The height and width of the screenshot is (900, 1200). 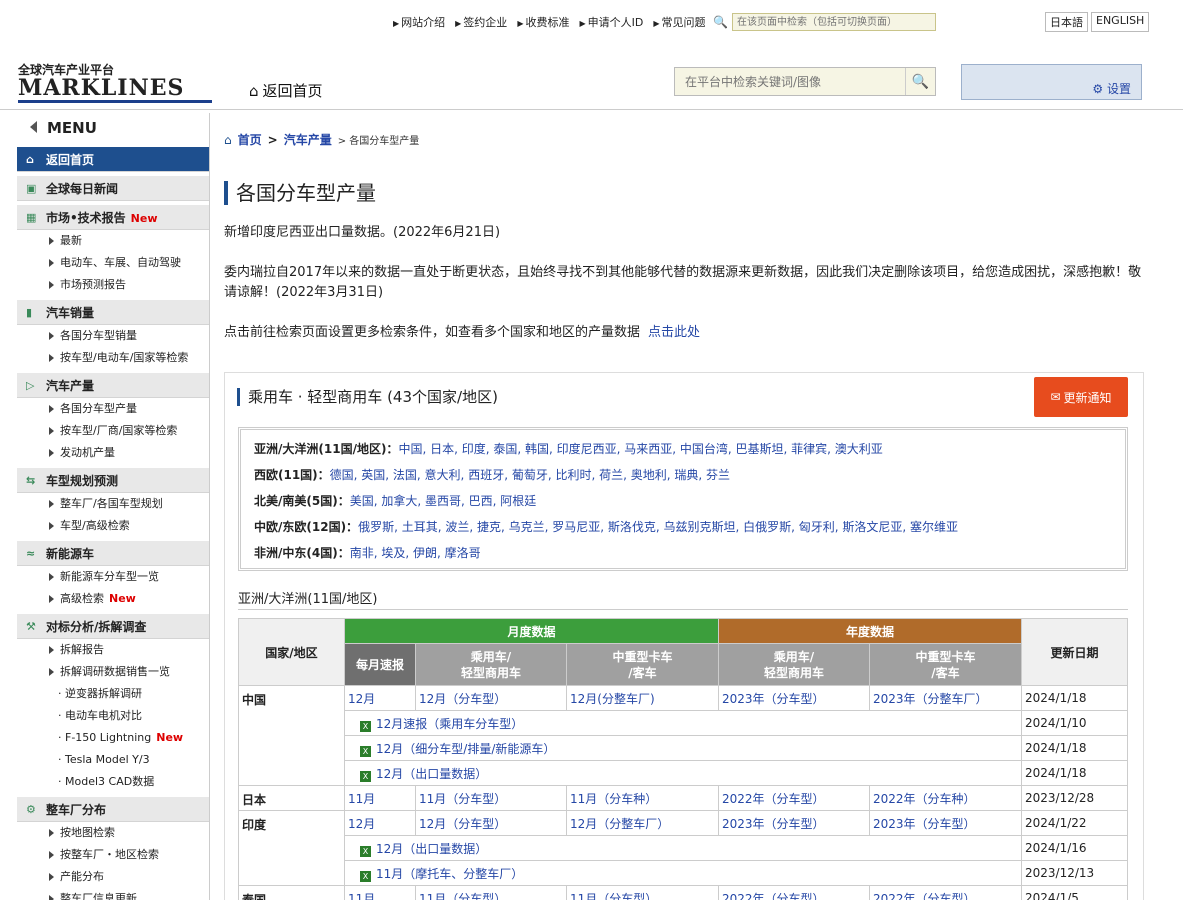 I want to click on sidebar-category: ⚙ 整车厂分布, so click(x=113, y=809).